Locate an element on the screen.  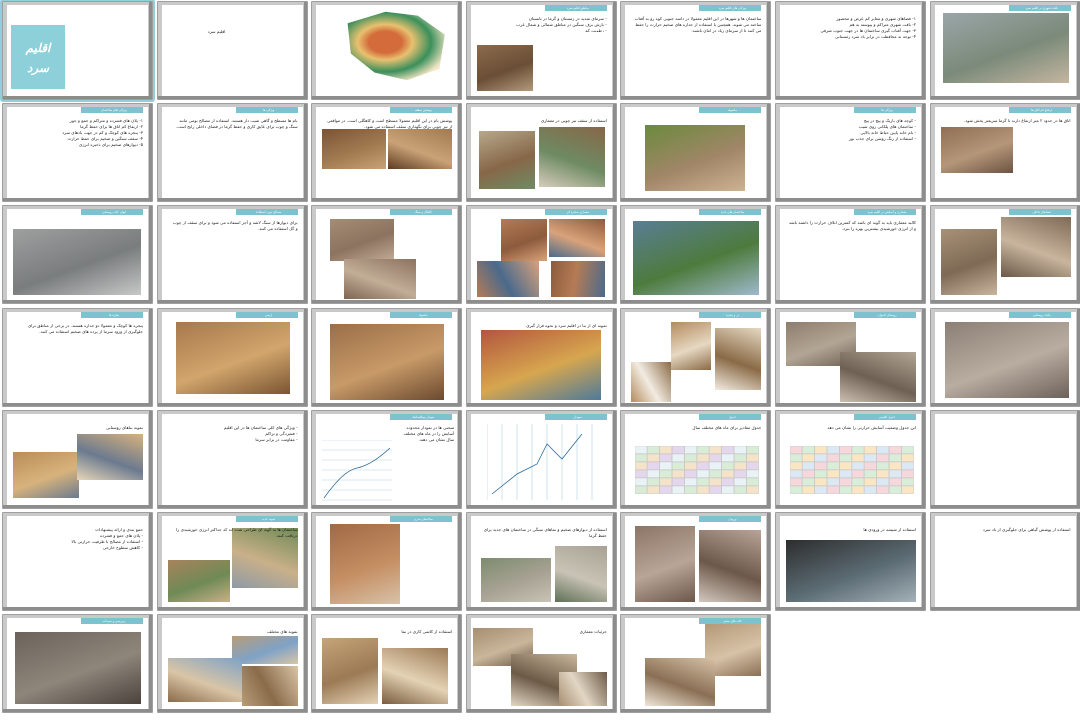
slide-thumbnail: خانه های سنتی is located at coordinates (696, 664).